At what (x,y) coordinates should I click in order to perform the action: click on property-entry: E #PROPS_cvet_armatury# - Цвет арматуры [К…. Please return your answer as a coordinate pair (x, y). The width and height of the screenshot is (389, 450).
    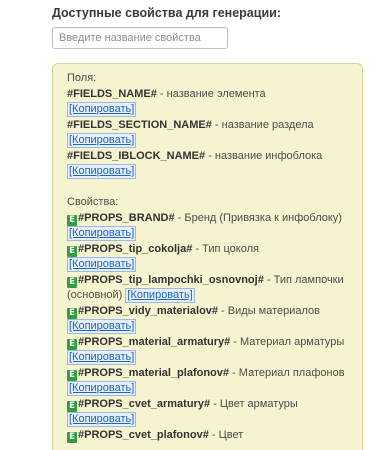
    Looking at the image, I should click on (207, 412).